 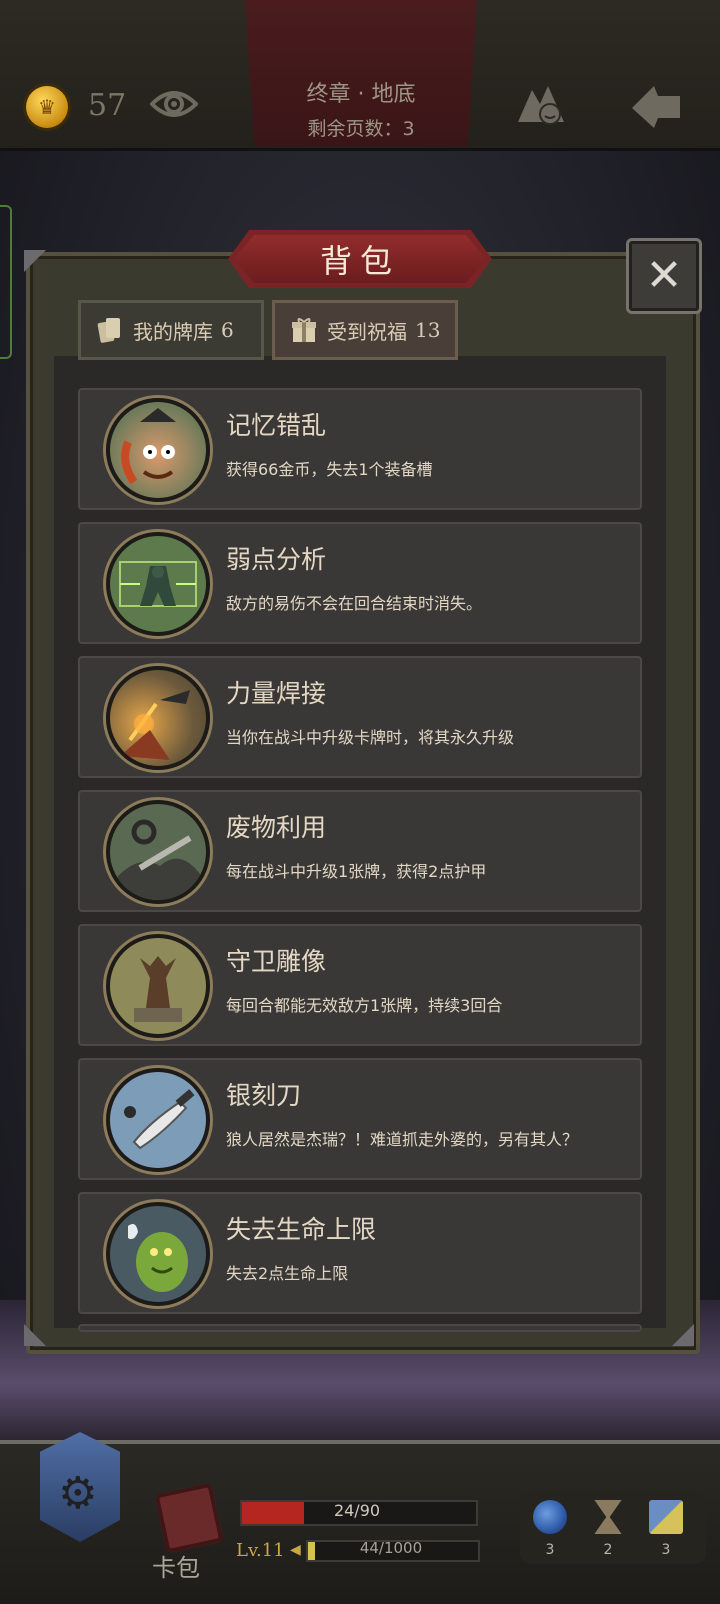 I want to click on item-description: 每在战斗中升级1张牌，获得2点护甲, so click(x=356, y=871).